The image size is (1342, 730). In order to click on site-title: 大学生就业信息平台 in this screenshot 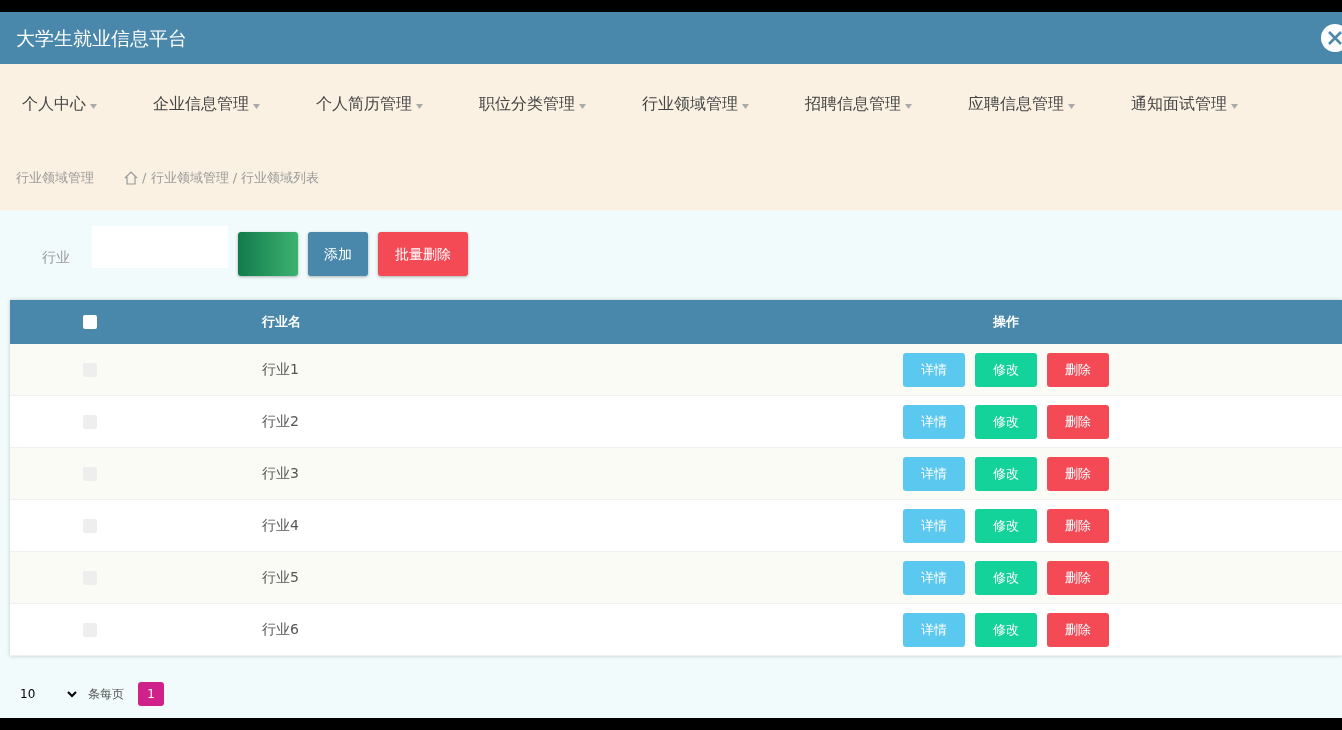, I will do `click(101, 38)`.